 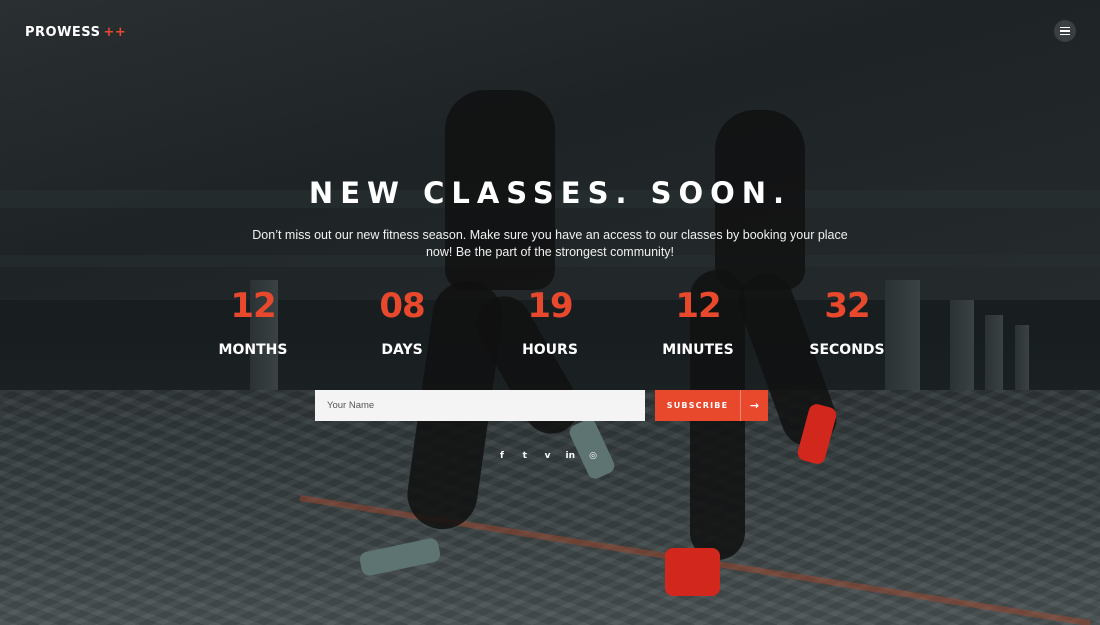 What do you see at coordinates (847, 350) in the screenshot?
I see `countdown-label: SECONDS` at bounding box center [847, 350].